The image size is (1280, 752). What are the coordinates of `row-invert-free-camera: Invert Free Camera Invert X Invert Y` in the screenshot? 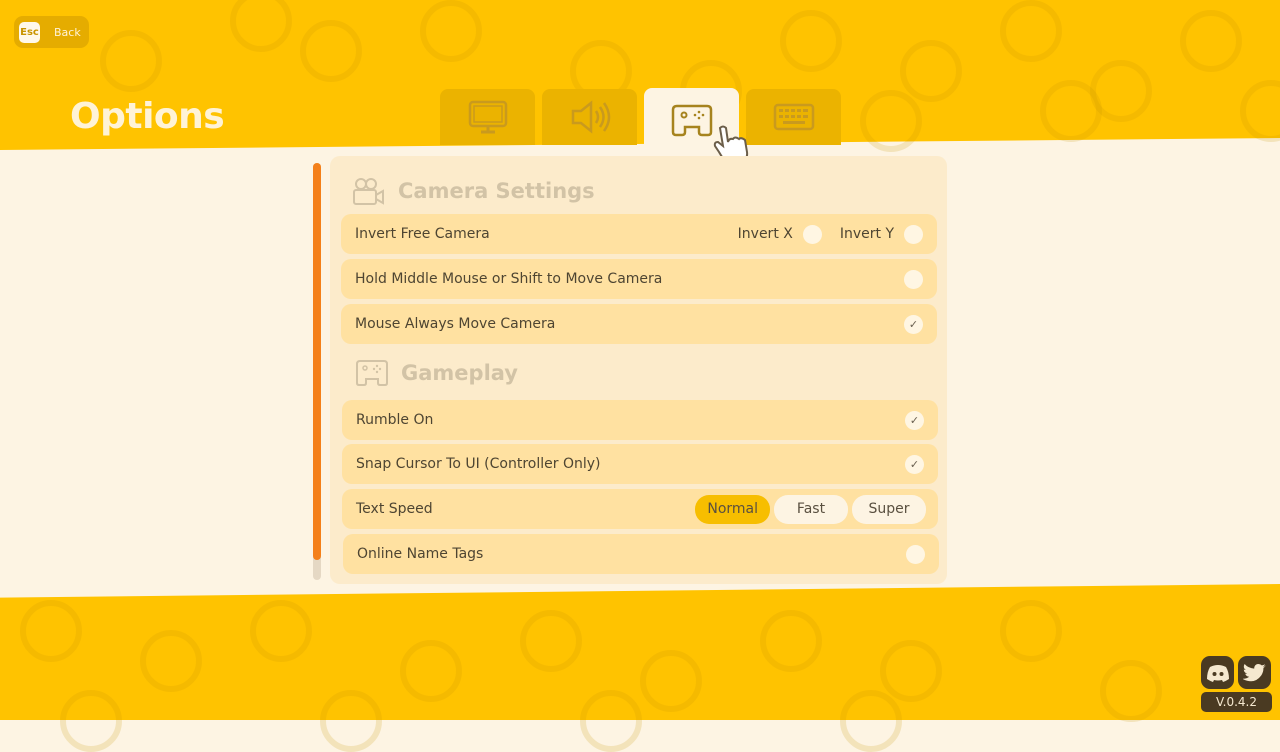 It's located at (639, 234).